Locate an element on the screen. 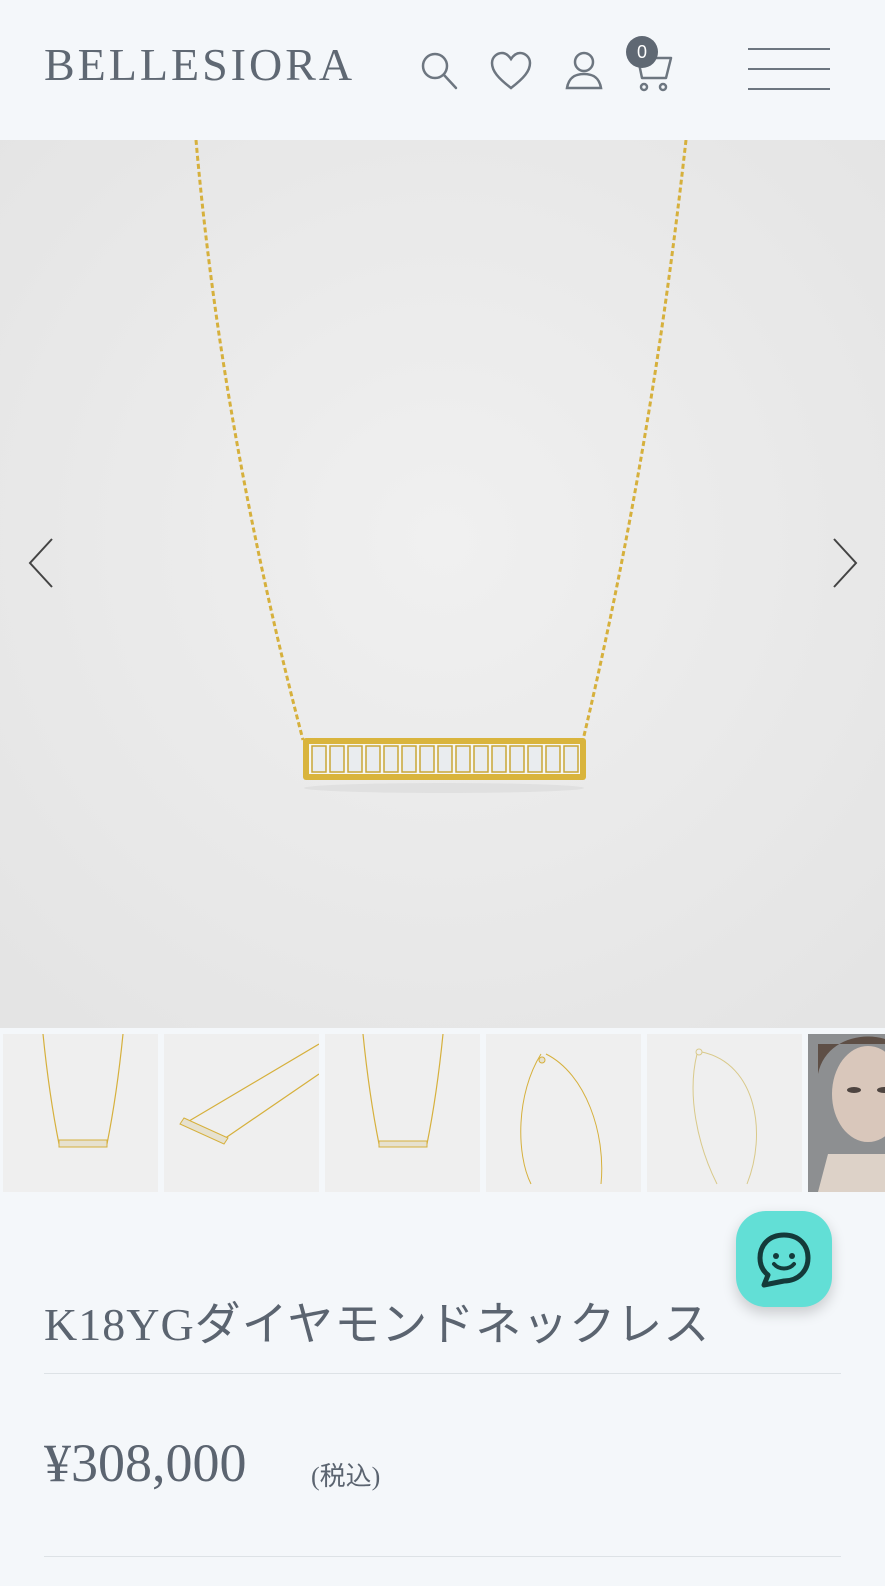  product-price: ¥308,000 is located at coordinates (145, 1463).